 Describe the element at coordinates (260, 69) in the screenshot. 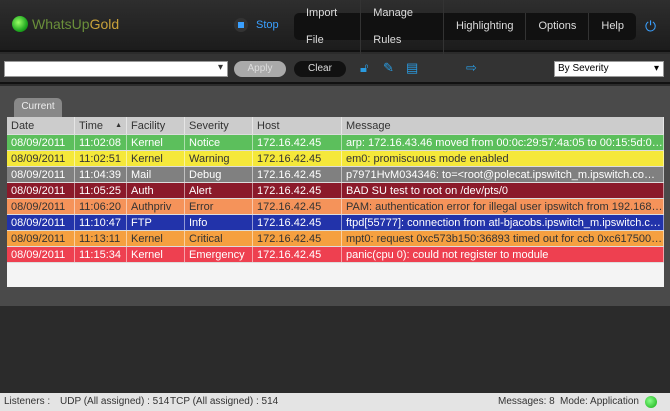

I see `apply-button: Apply` at that location.